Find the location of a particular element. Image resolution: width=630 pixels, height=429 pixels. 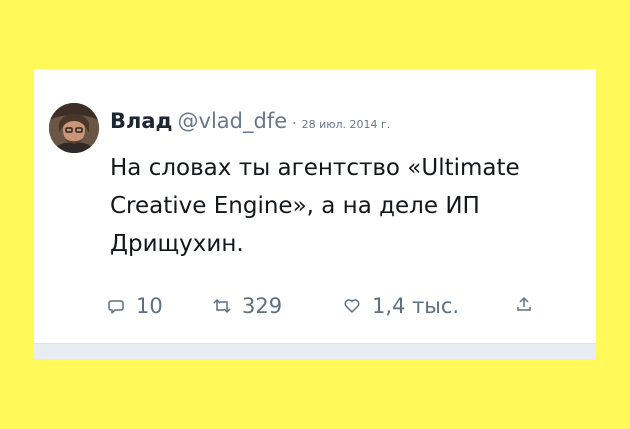

reply-button: 10 is located at coordinates (134, 306).